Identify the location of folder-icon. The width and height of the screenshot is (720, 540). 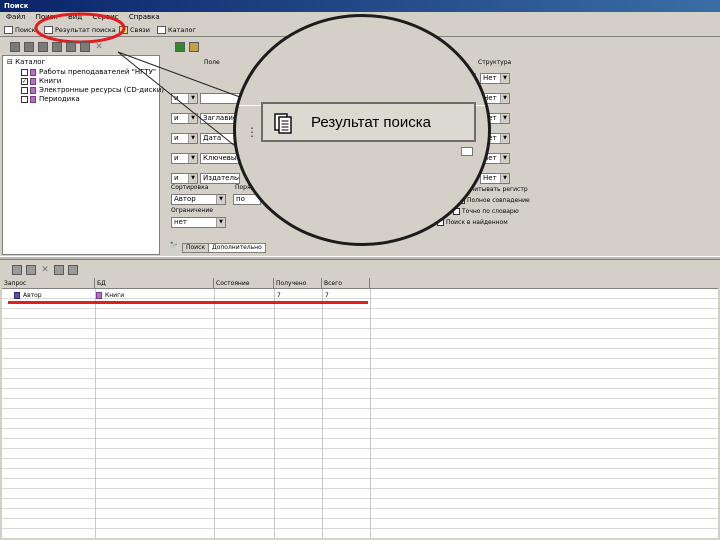
(43, 46).